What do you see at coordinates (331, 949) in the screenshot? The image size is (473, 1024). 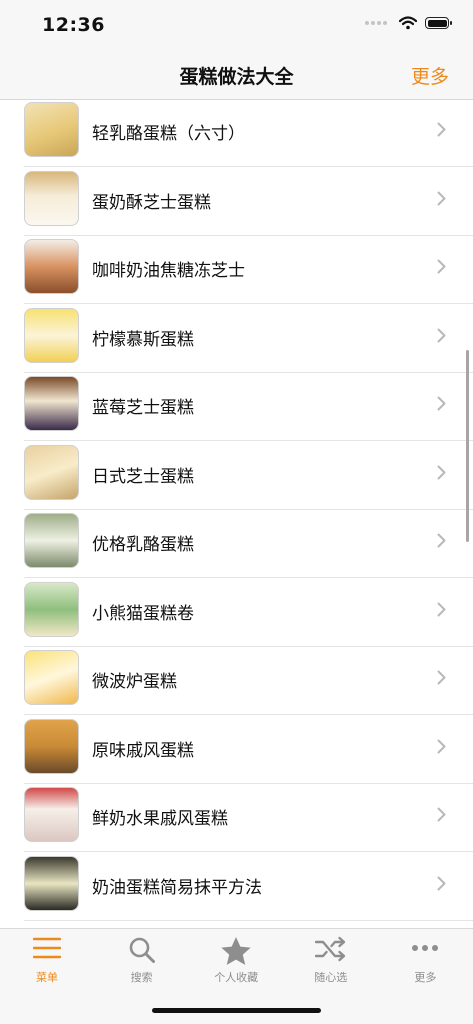 I see `shuffle-icon` at bounding box center [331, 949].